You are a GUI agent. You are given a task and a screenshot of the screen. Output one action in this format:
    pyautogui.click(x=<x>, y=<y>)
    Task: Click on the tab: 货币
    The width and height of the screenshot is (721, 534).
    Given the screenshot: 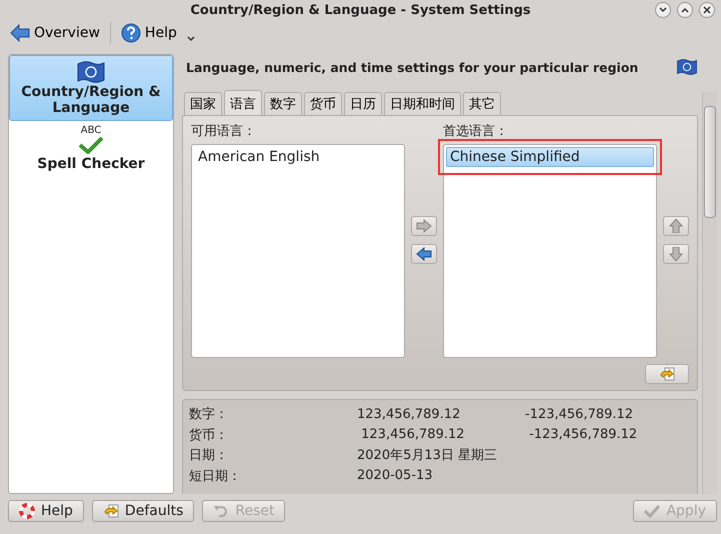 What is the action you would take?
    pyautogui.click(x=323, y=103)
    